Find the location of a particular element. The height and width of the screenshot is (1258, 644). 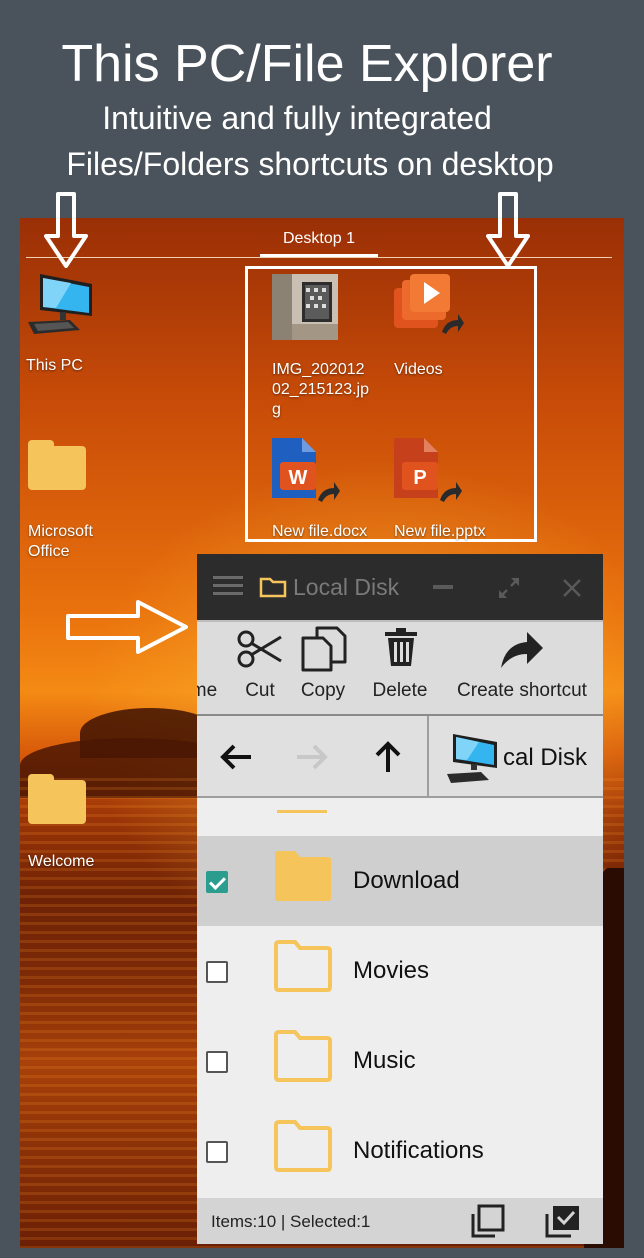

back-arrow-icon is located at coordinates (236, 757).